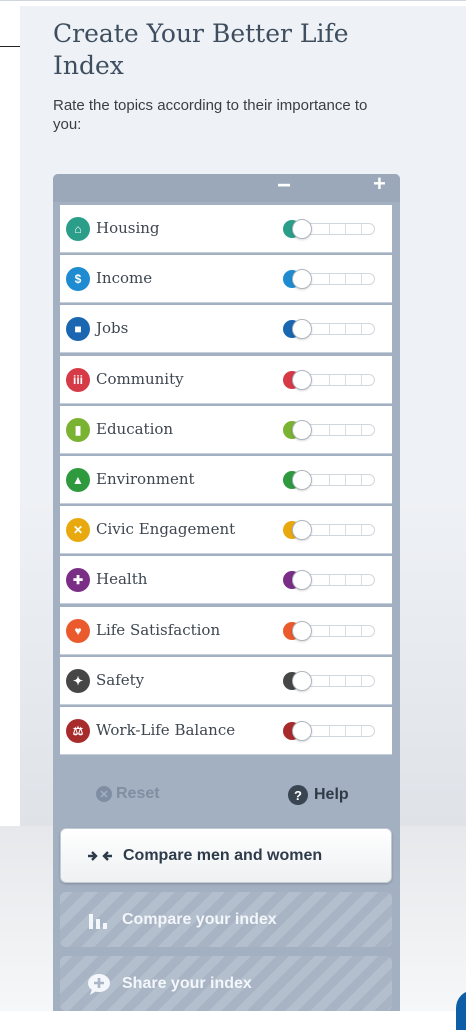  I want to click on scales-icon: ⚖, so click(78, 731).